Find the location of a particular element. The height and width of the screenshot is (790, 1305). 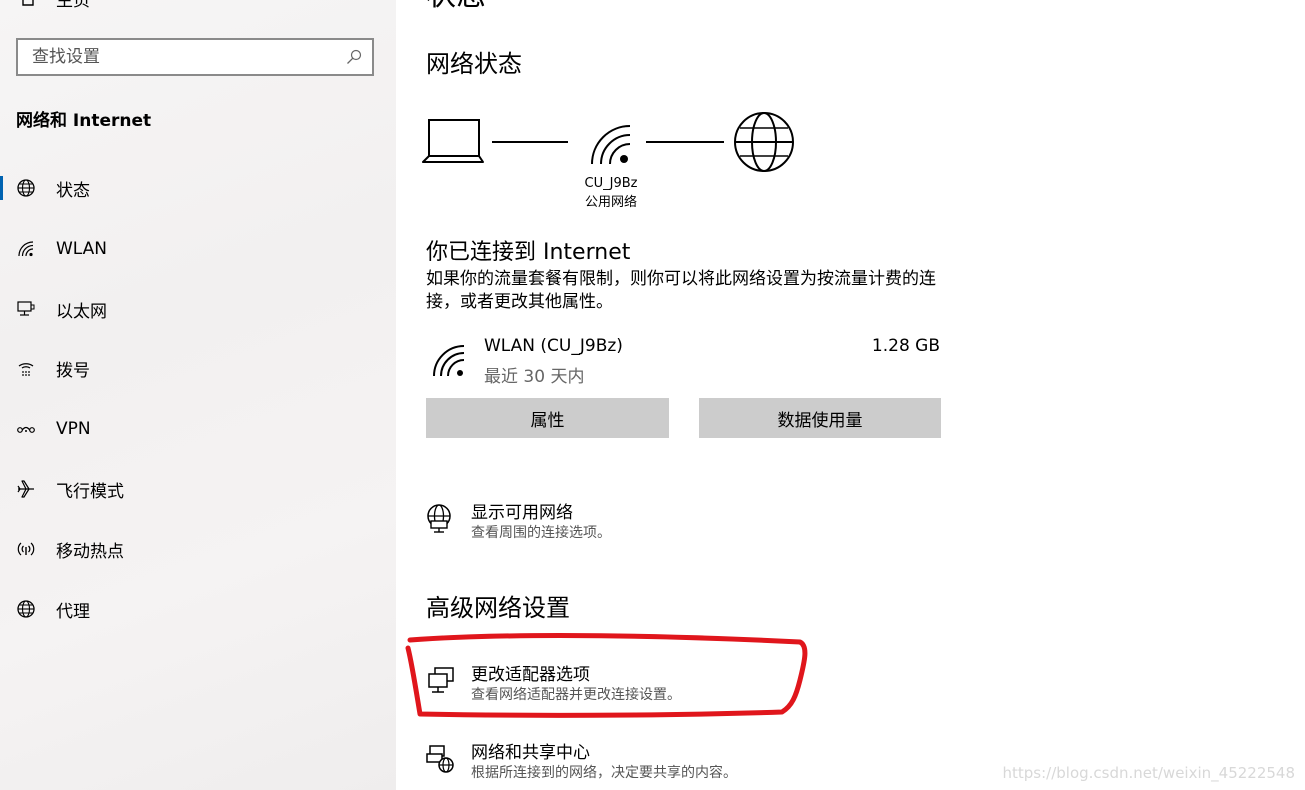

sidebar-item-airplane-mode: 飞行模式 is located at coordinates (198, 489).